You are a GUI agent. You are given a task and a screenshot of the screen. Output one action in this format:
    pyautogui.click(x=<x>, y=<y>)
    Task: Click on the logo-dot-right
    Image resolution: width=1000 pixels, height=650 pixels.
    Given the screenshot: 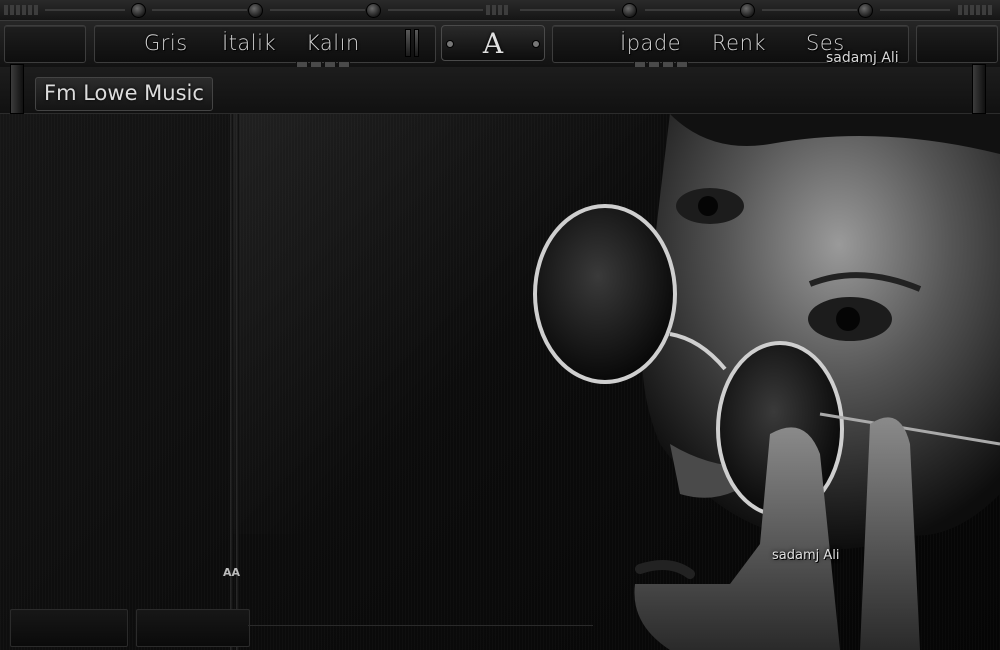 What is the action you would take?
    pyautogui.click(x=536, y=44)
    